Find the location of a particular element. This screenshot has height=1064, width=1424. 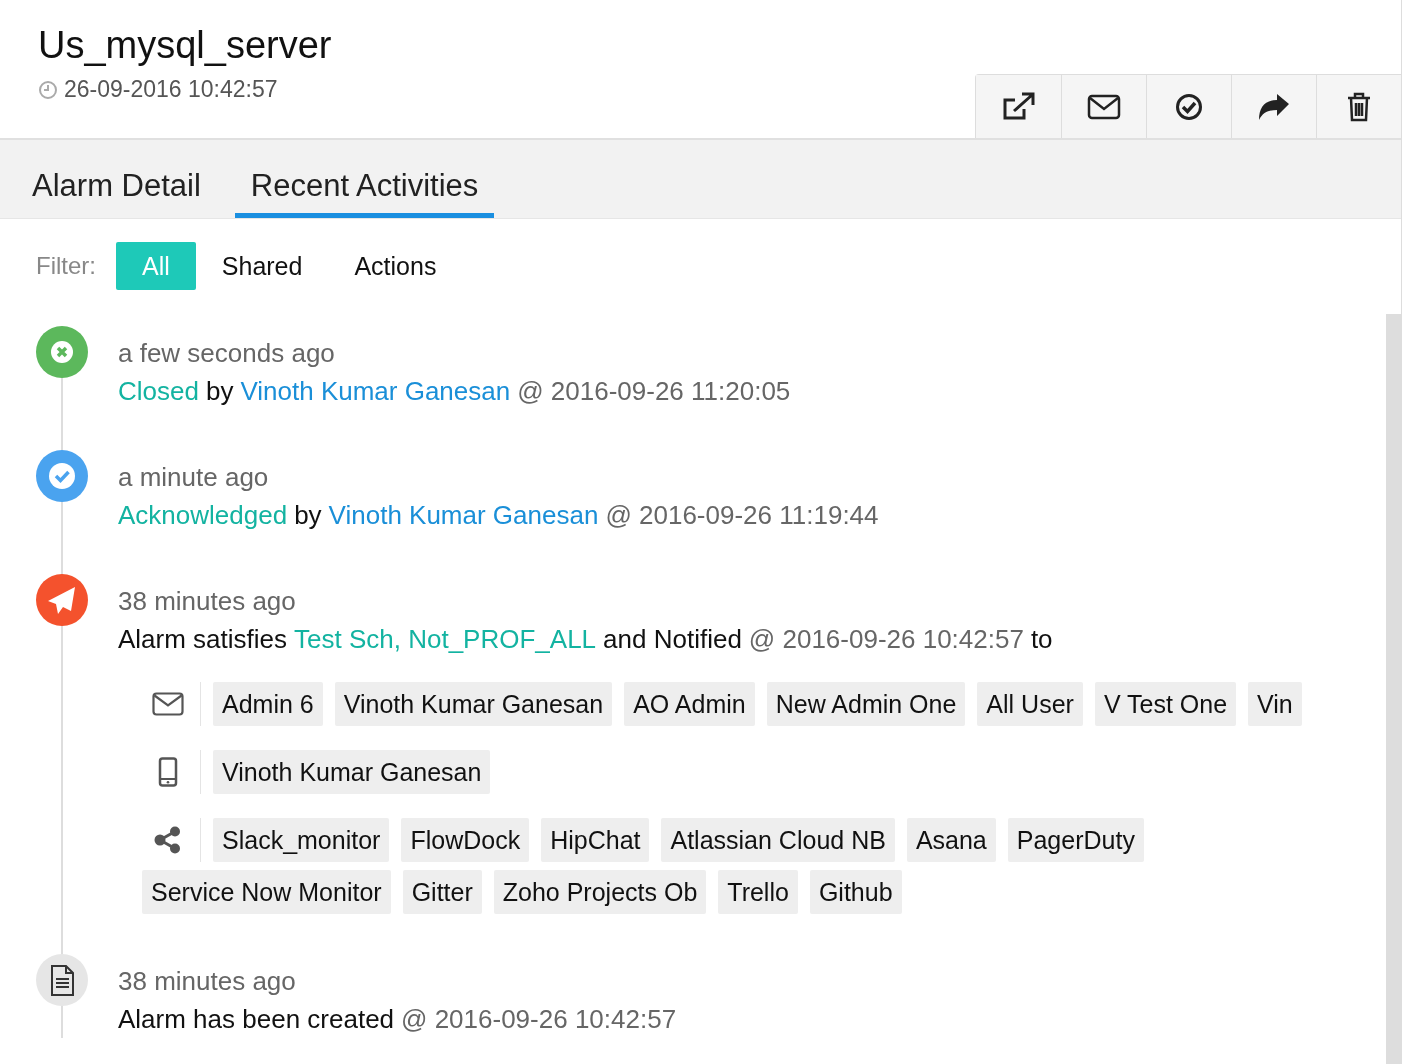

recipient-tag: New Admin One is located at coordinates (866, 704).